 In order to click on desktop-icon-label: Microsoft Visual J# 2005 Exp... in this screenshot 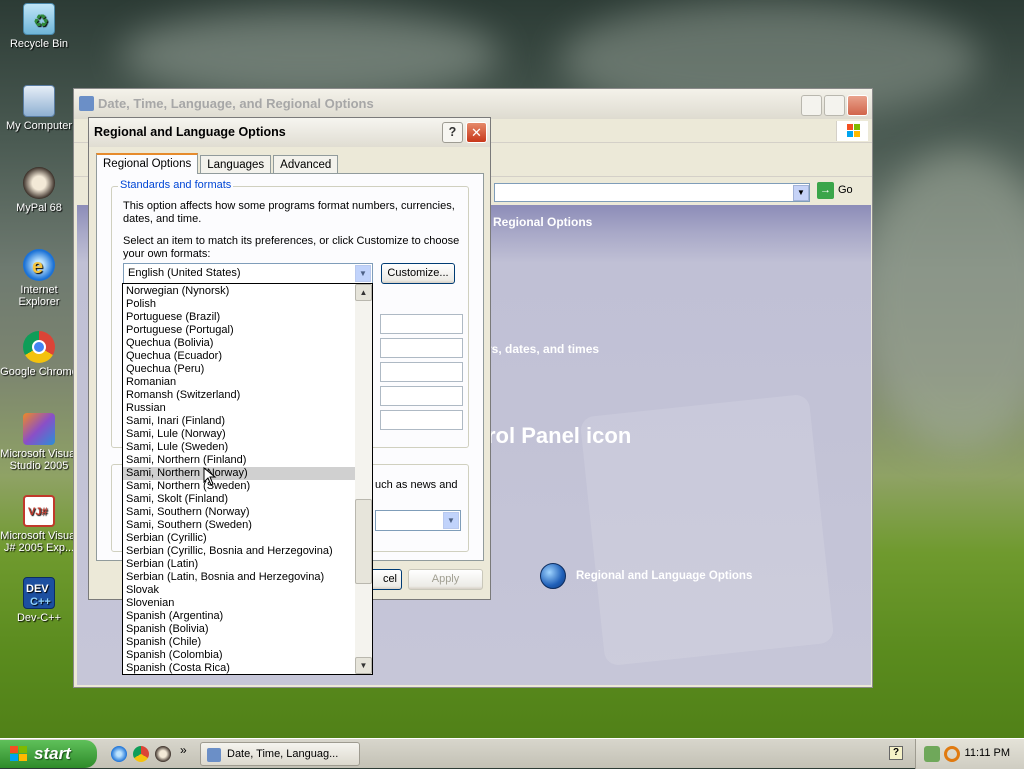, I will do `click(39, 542)`.